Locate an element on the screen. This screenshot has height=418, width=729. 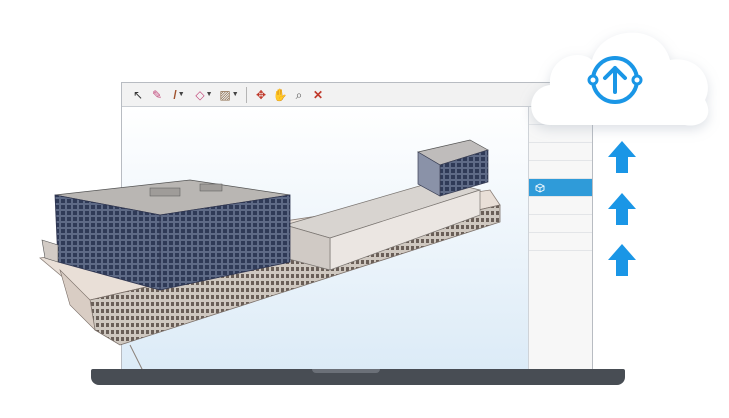
cloud-upload-icon is located at coordinates (620, 79).